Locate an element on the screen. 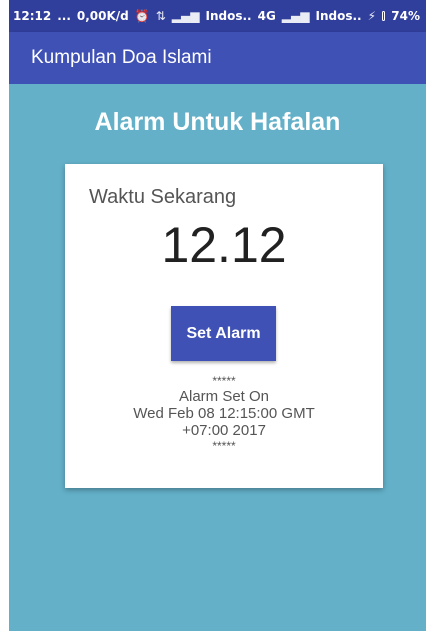 The image size is (426, 631). current-time-value: 12.12 is located at coordinates (224, 245).